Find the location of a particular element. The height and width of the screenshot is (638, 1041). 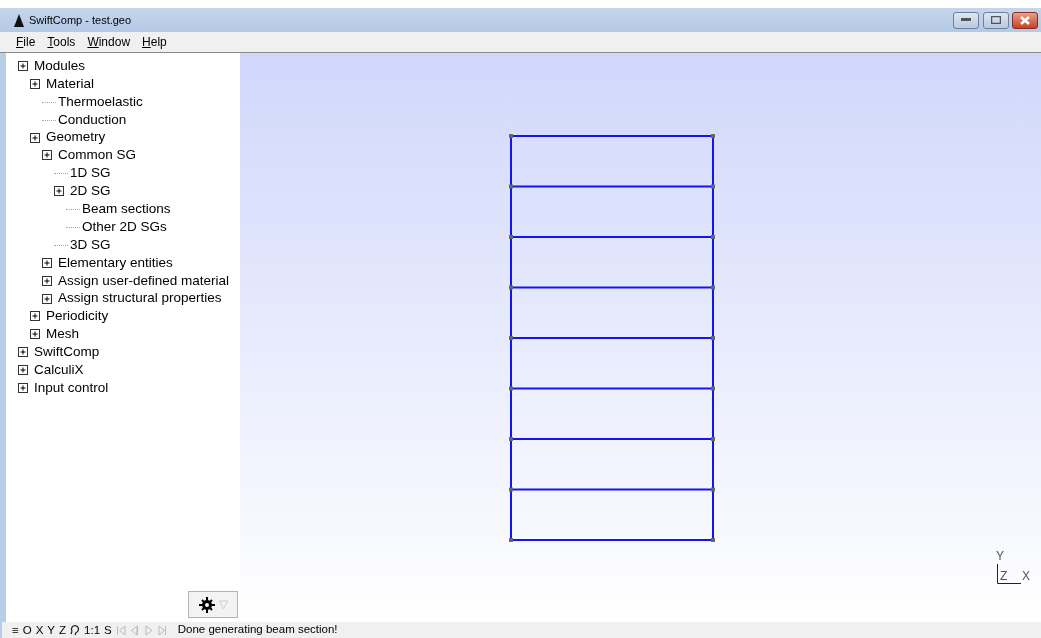

close-button is located at coordinates (1024, 20).